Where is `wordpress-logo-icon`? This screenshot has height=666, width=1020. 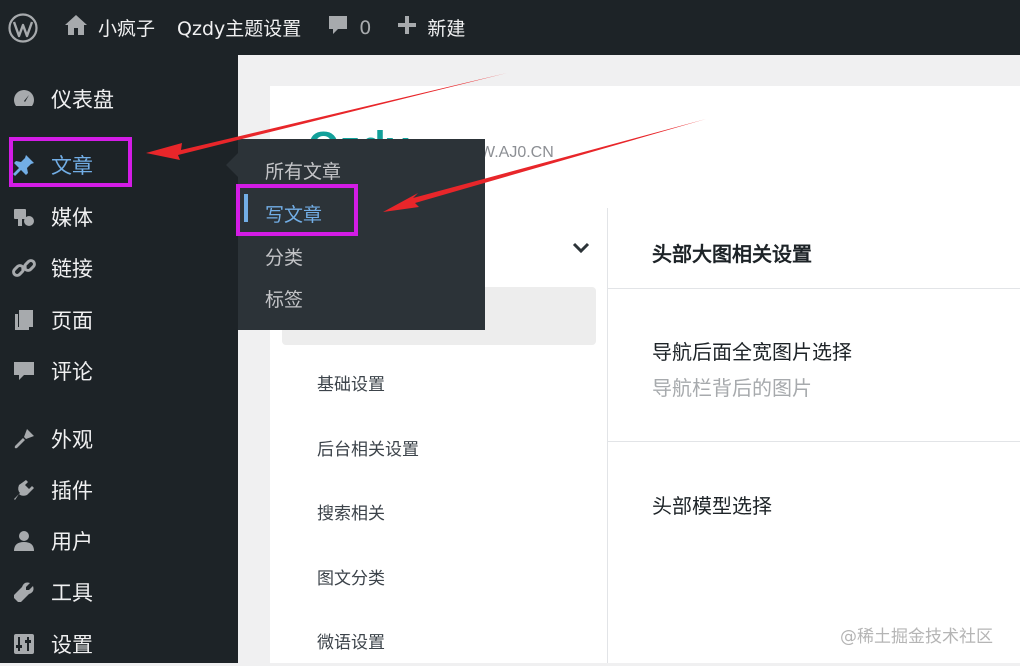
wordpress-logo-icon is located at coordinates (23, 27).